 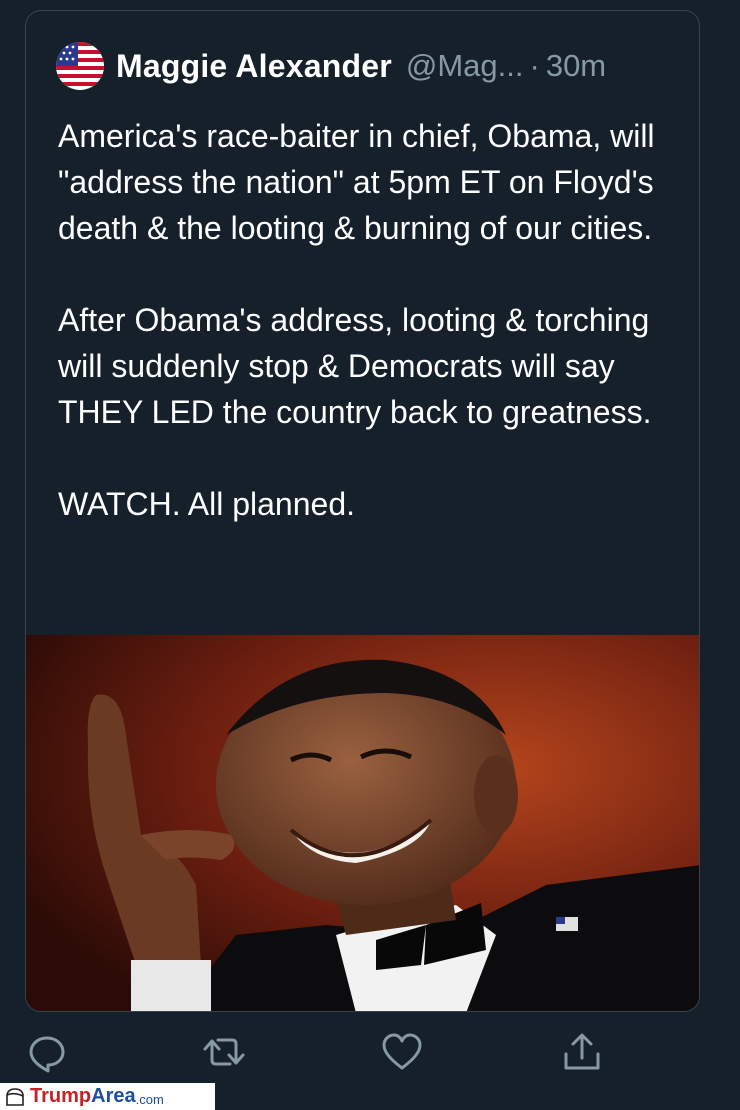 I want to click on share-button, so click(x=582, y=1052).